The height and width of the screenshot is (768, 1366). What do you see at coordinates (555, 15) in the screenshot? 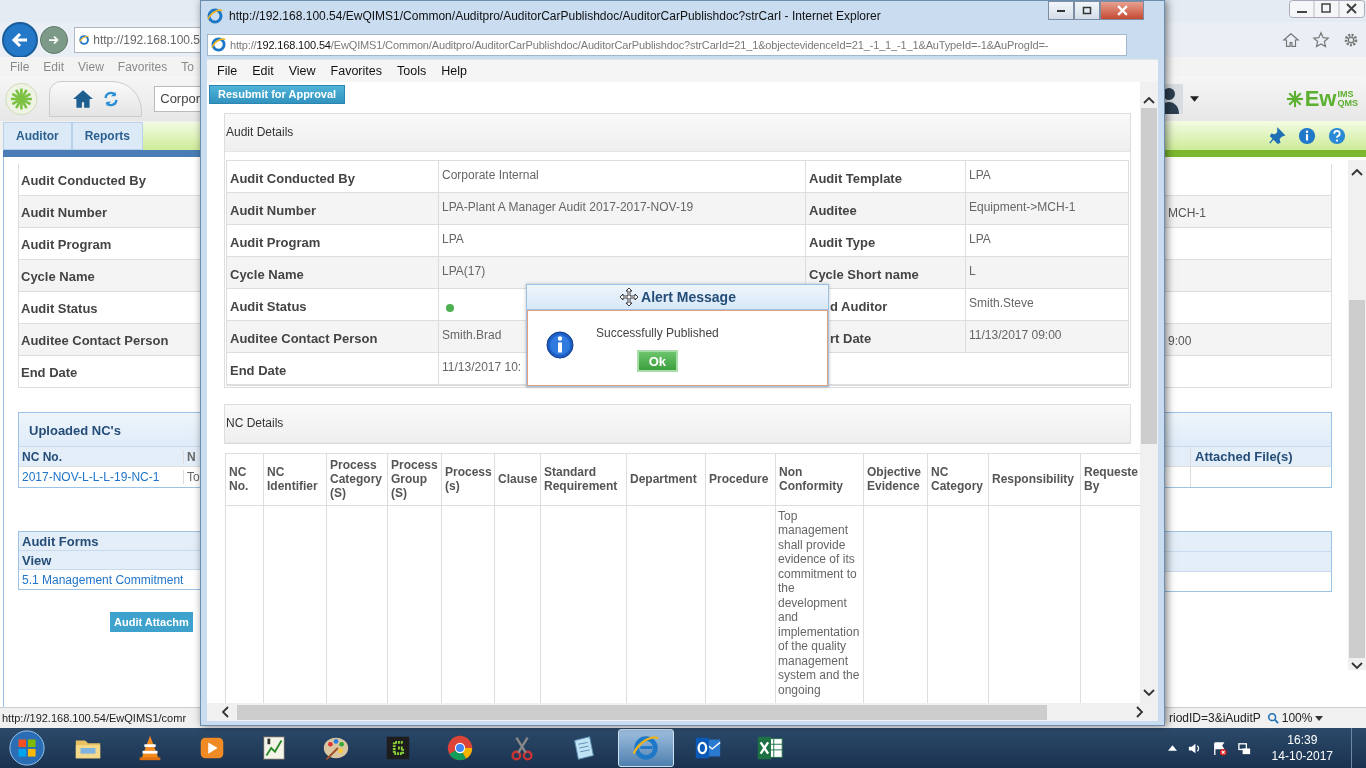
I see `window-title: http://192.168.100.54/EwQIMS1/Common/Auditpro/AuditorCarPublishdoc/AuditorCarPublishdoc?strCarI - Internet Explorer` at bounding box center [555, 15].